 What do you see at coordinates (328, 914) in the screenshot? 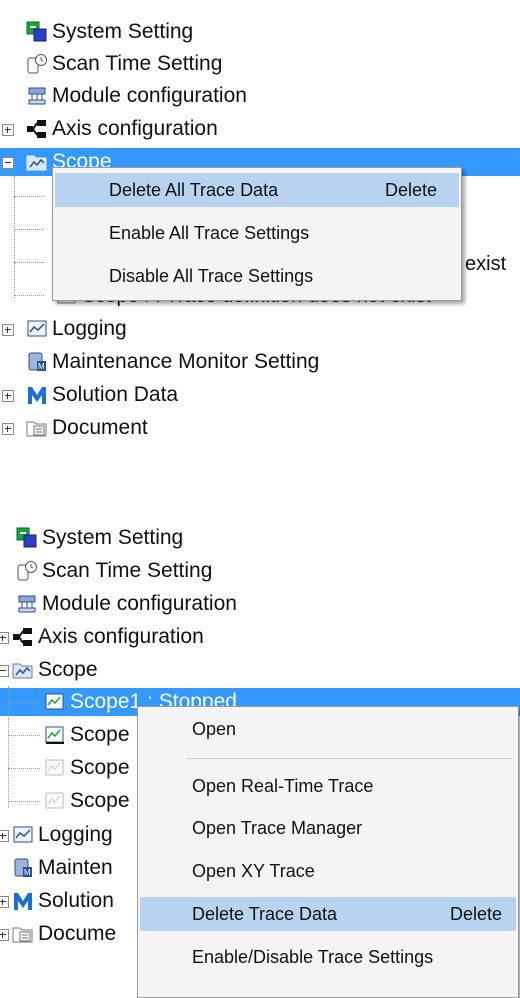
I see `menu-item-delete-trace-data: Delete Trace Data Delete` at bounding box center [328, 914].